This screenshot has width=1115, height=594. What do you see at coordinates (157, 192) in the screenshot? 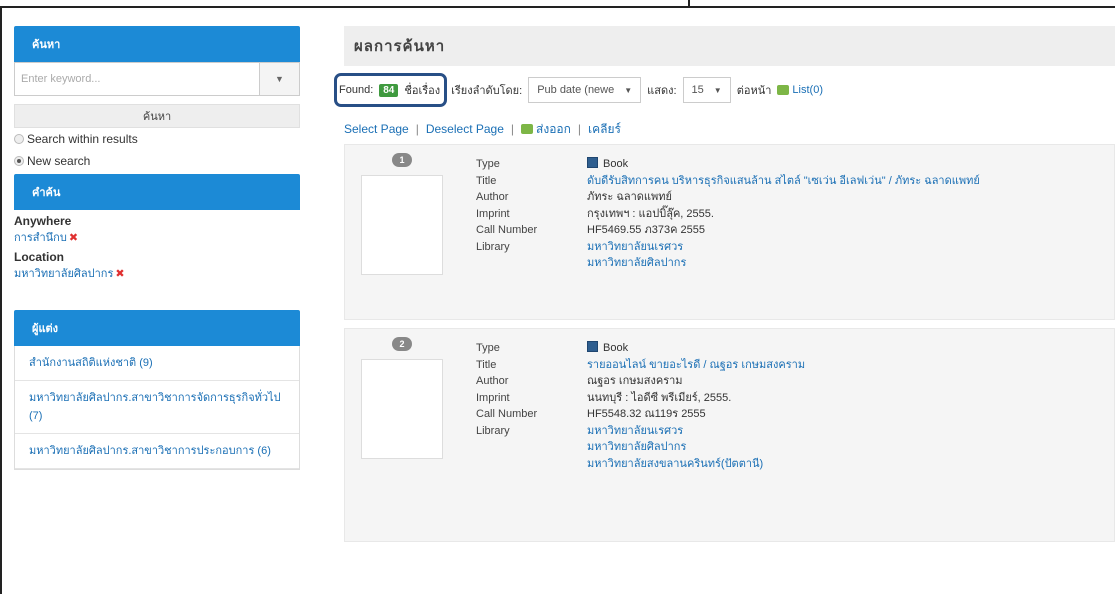
I see `terms-panel-title: คำค้น` at bounding box center [157, 192].